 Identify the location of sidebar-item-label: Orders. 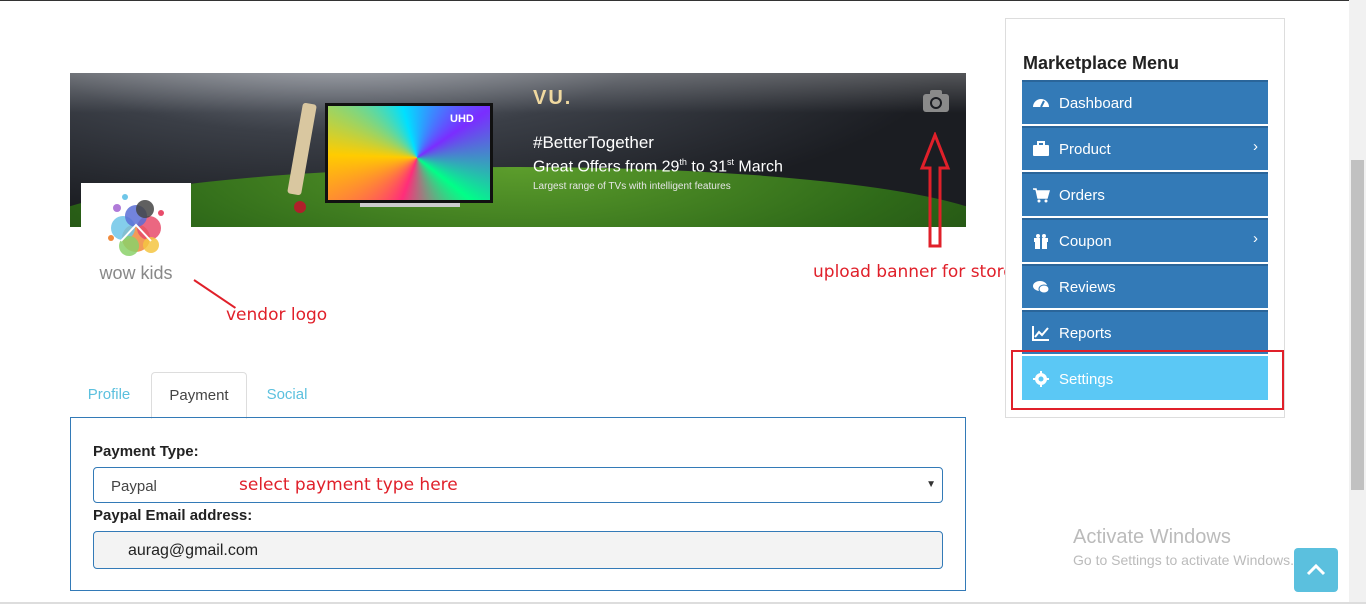
(1082, 195).